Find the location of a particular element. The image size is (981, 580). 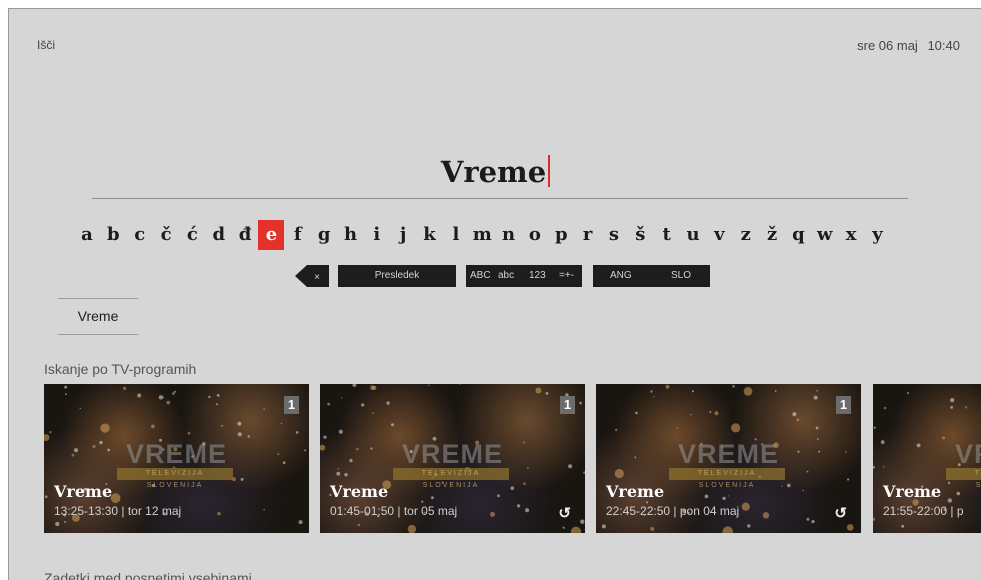

key-i: i is located at coordinates (377, 235).